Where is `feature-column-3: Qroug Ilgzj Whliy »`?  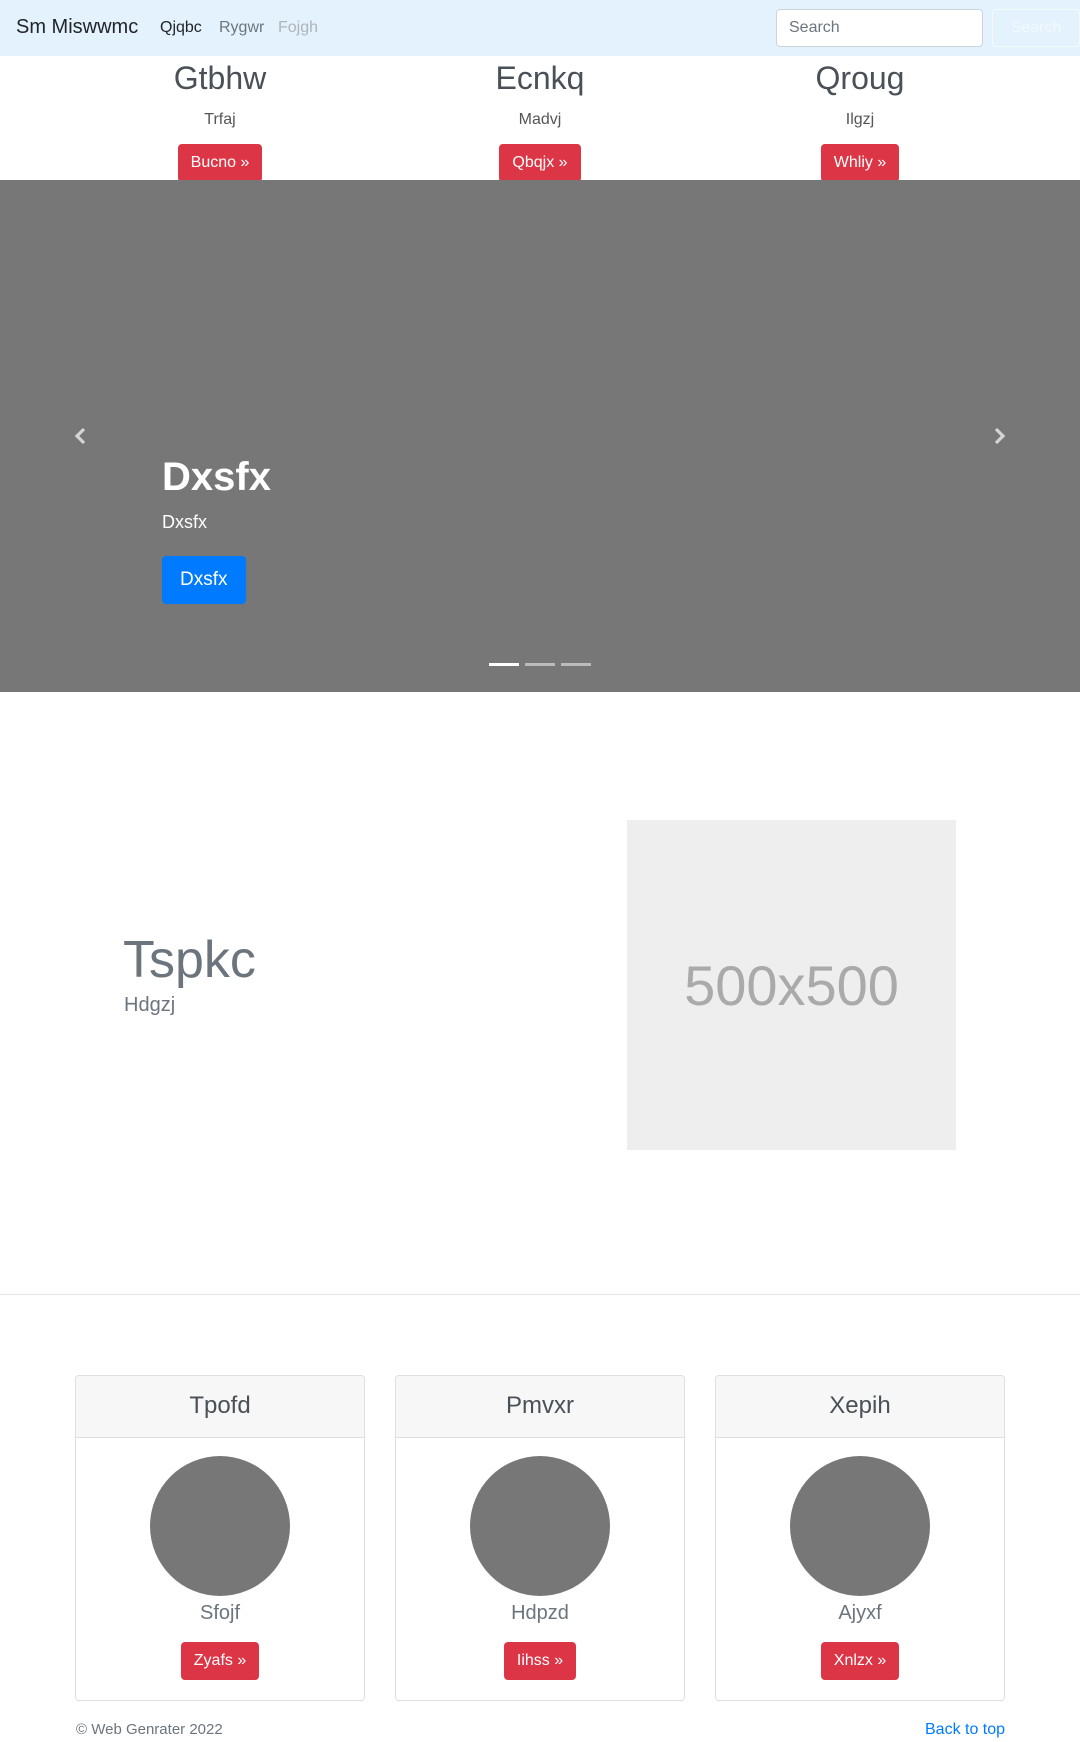
feature-column-3: Qroug Ilgzj Whliy » is located at coordinates (860, 119).